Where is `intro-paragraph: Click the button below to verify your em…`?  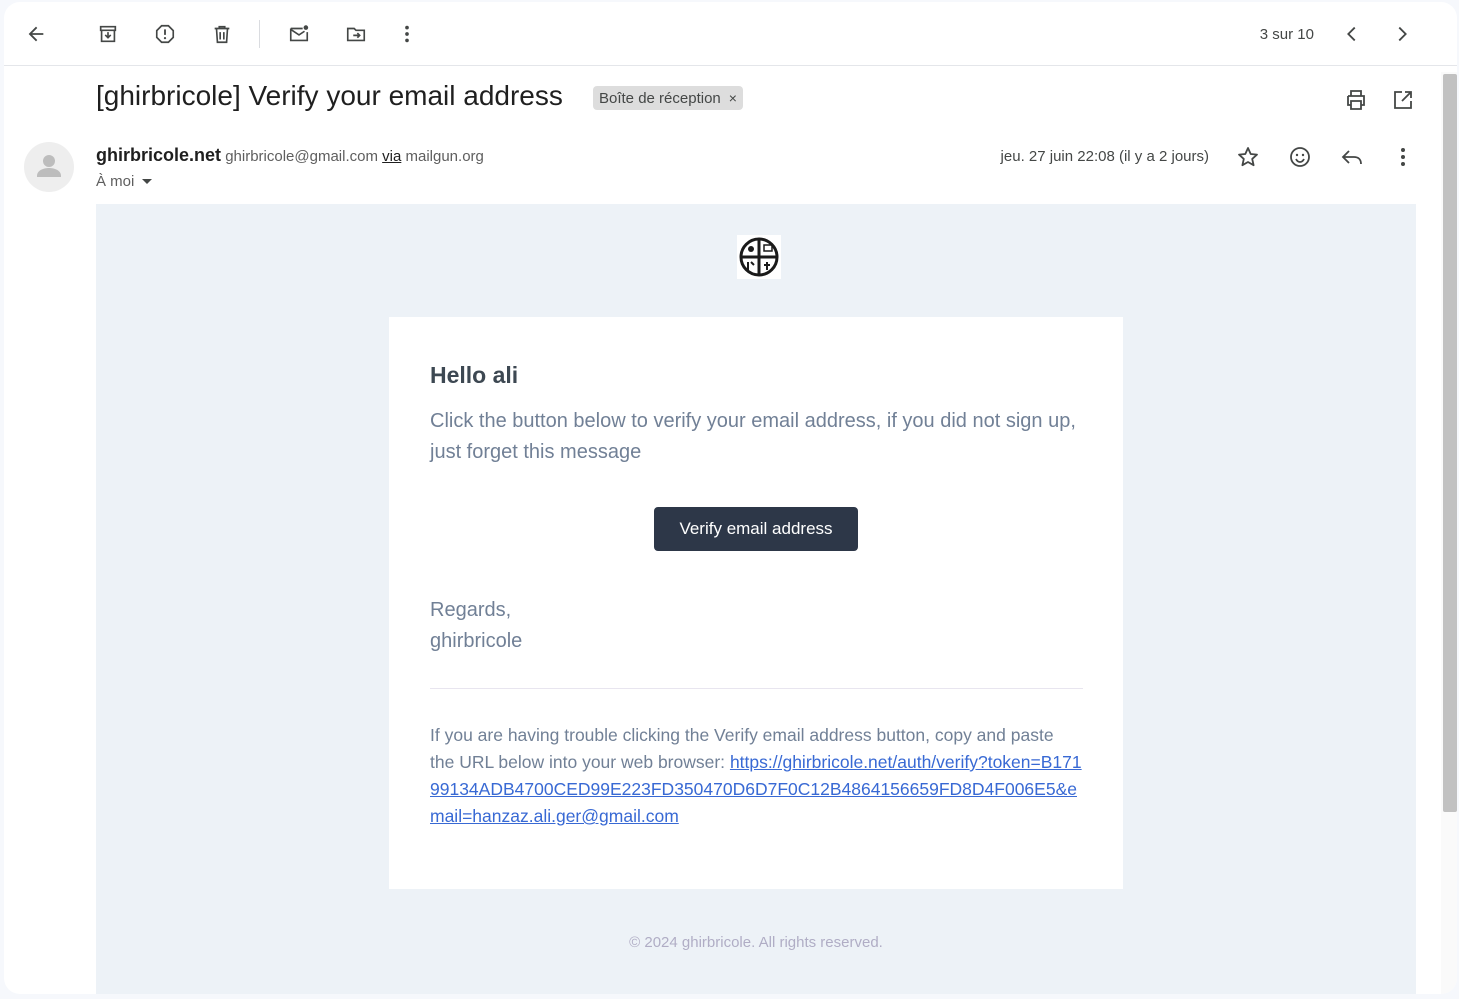 intro-paragraph: Click the button below to verify your em… is located at coordinates (753, 436).